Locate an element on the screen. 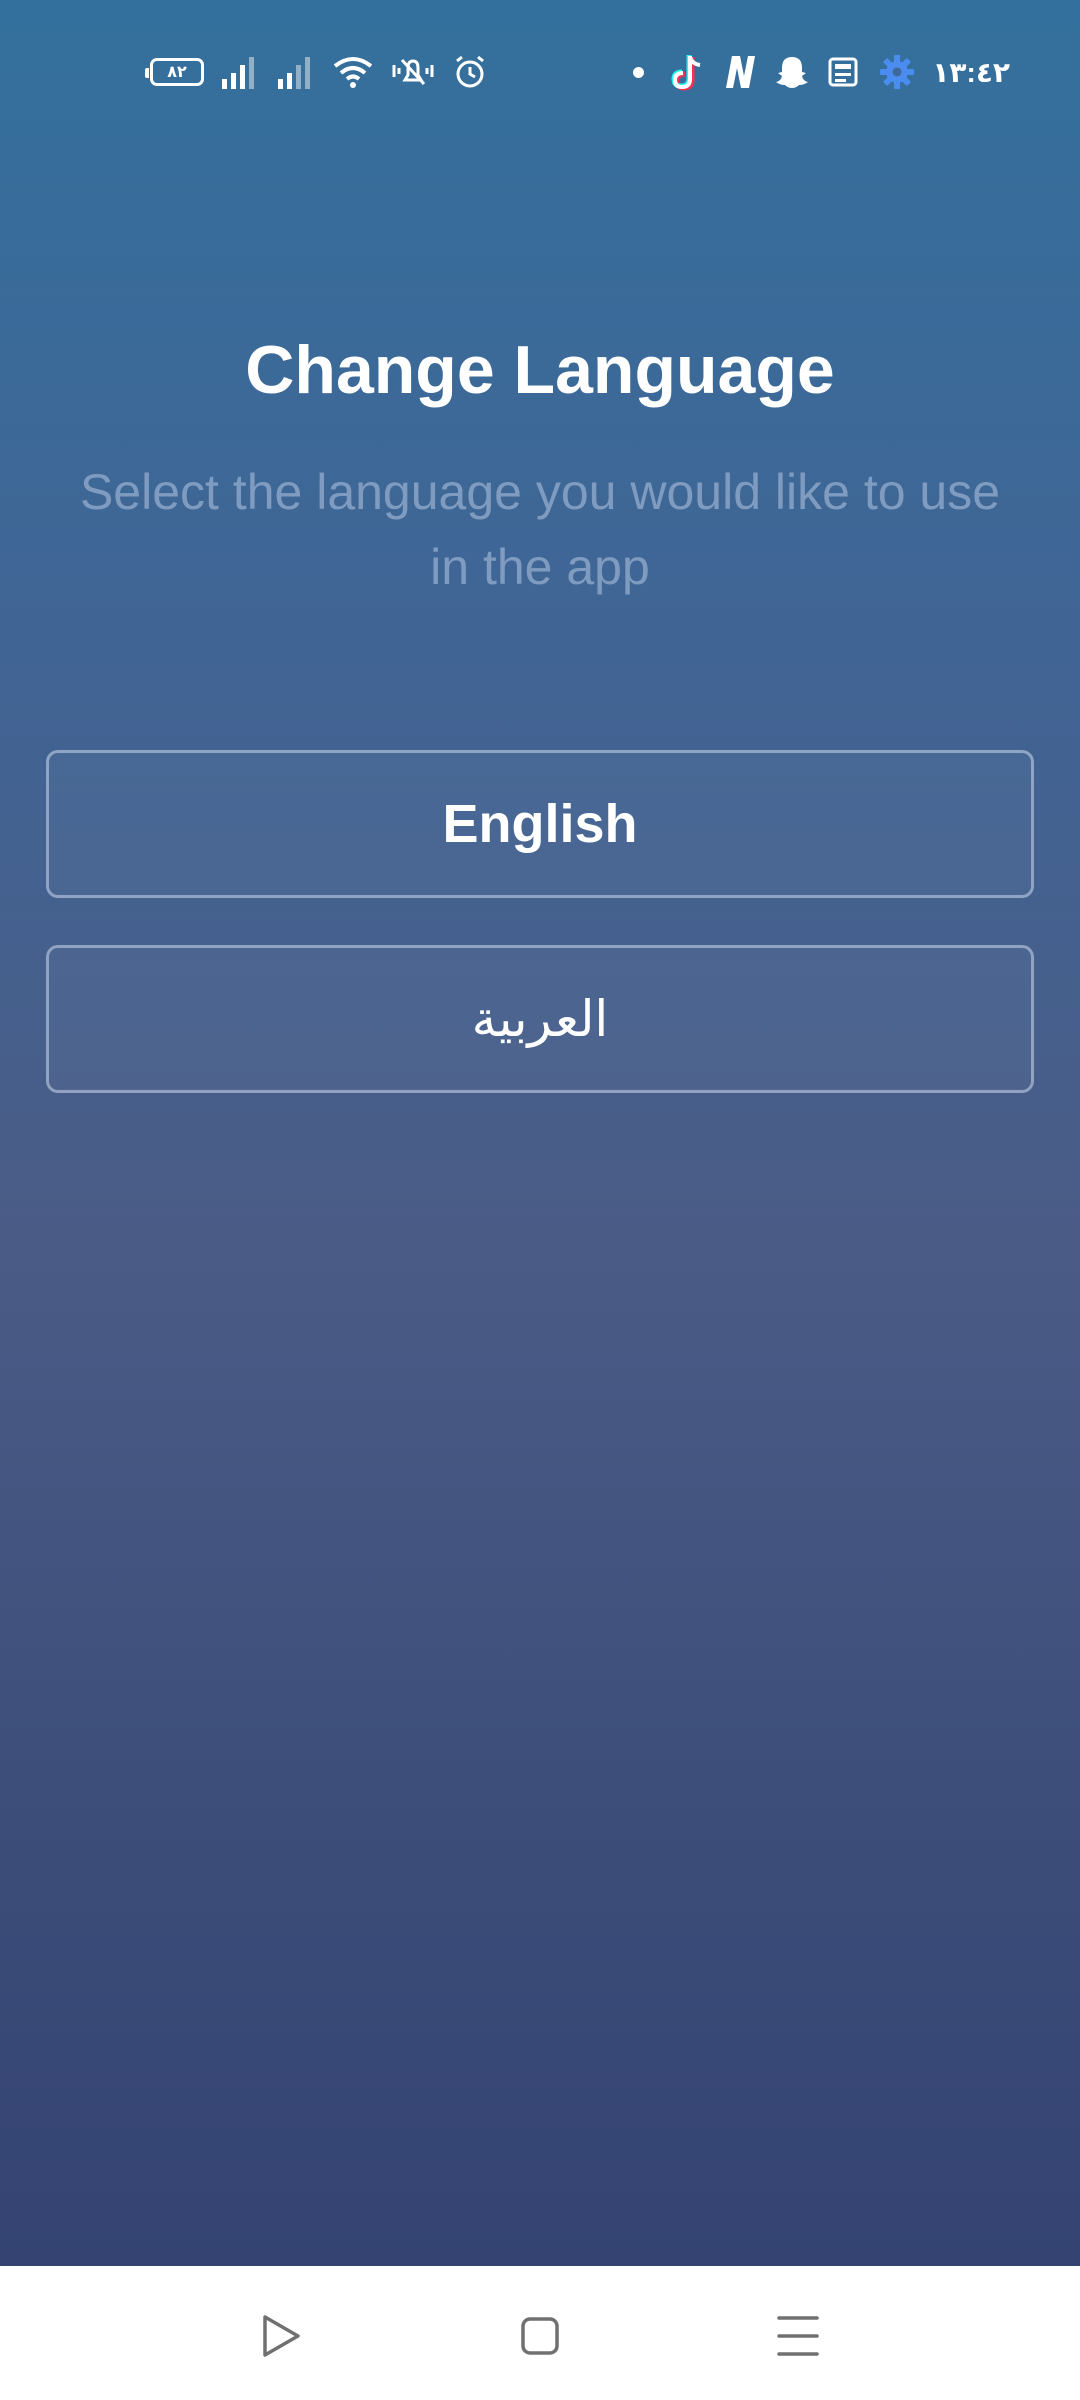  status-left: ٨٢ is located at coordinates (316, 72).